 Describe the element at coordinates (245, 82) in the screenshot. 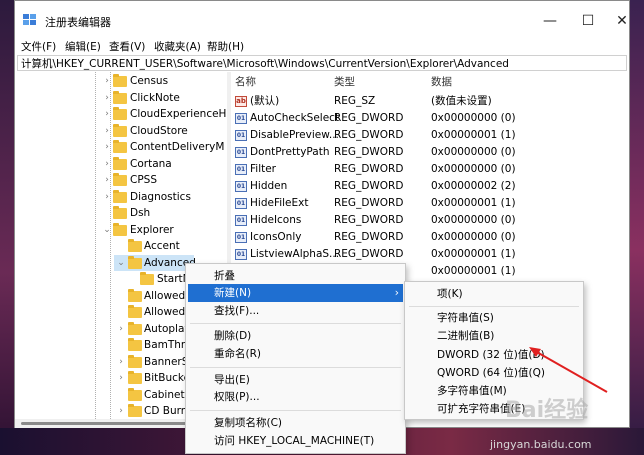

I see `column-header-name: 名称` at that location.